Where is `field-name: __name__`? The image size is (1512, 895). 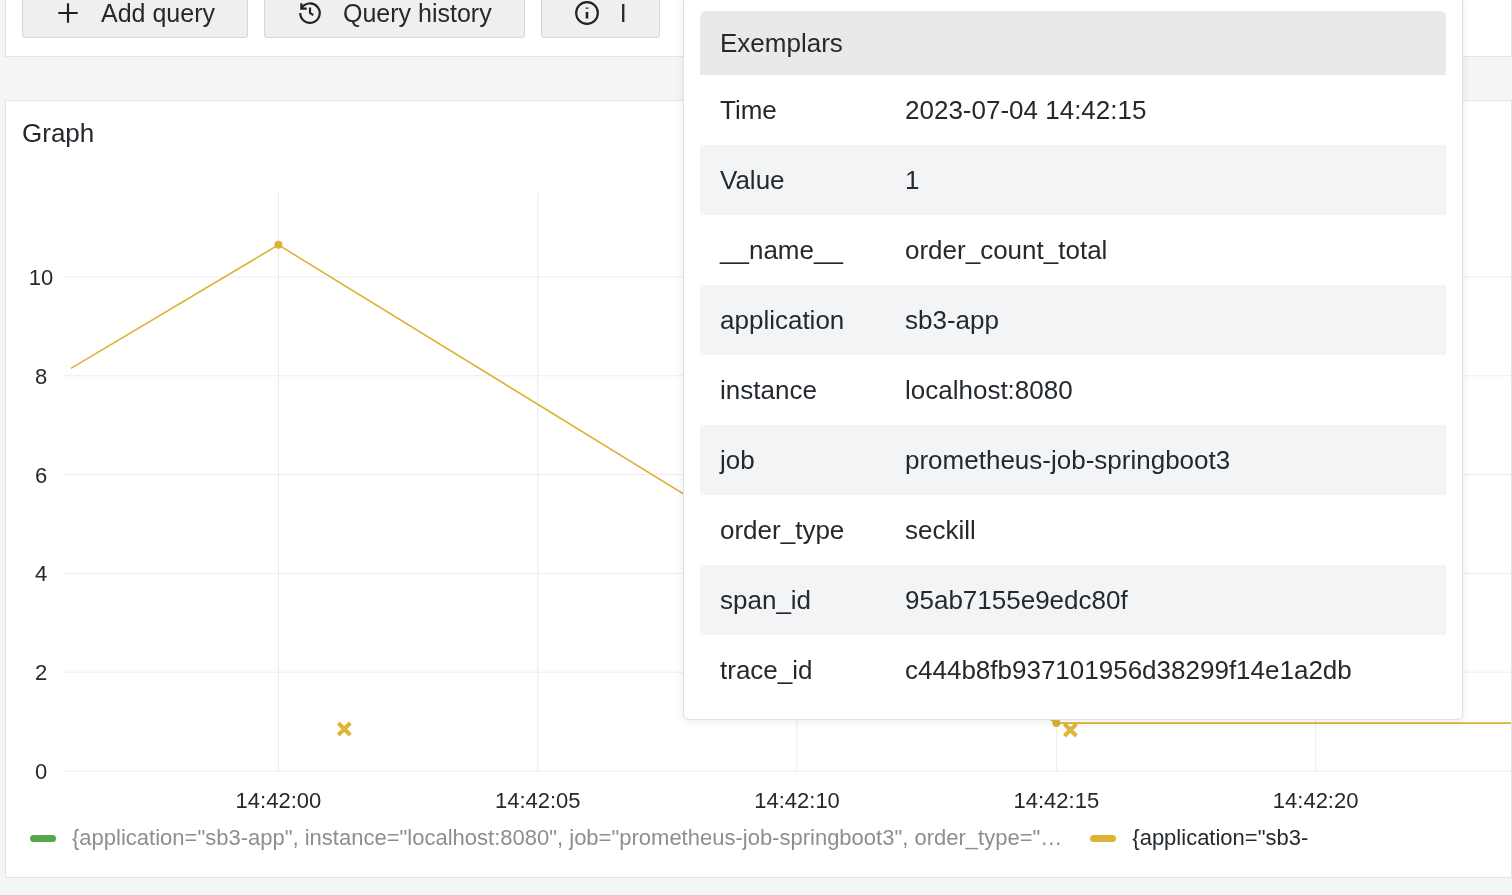
field-name: __name__ is located at coordinates (782, 250).